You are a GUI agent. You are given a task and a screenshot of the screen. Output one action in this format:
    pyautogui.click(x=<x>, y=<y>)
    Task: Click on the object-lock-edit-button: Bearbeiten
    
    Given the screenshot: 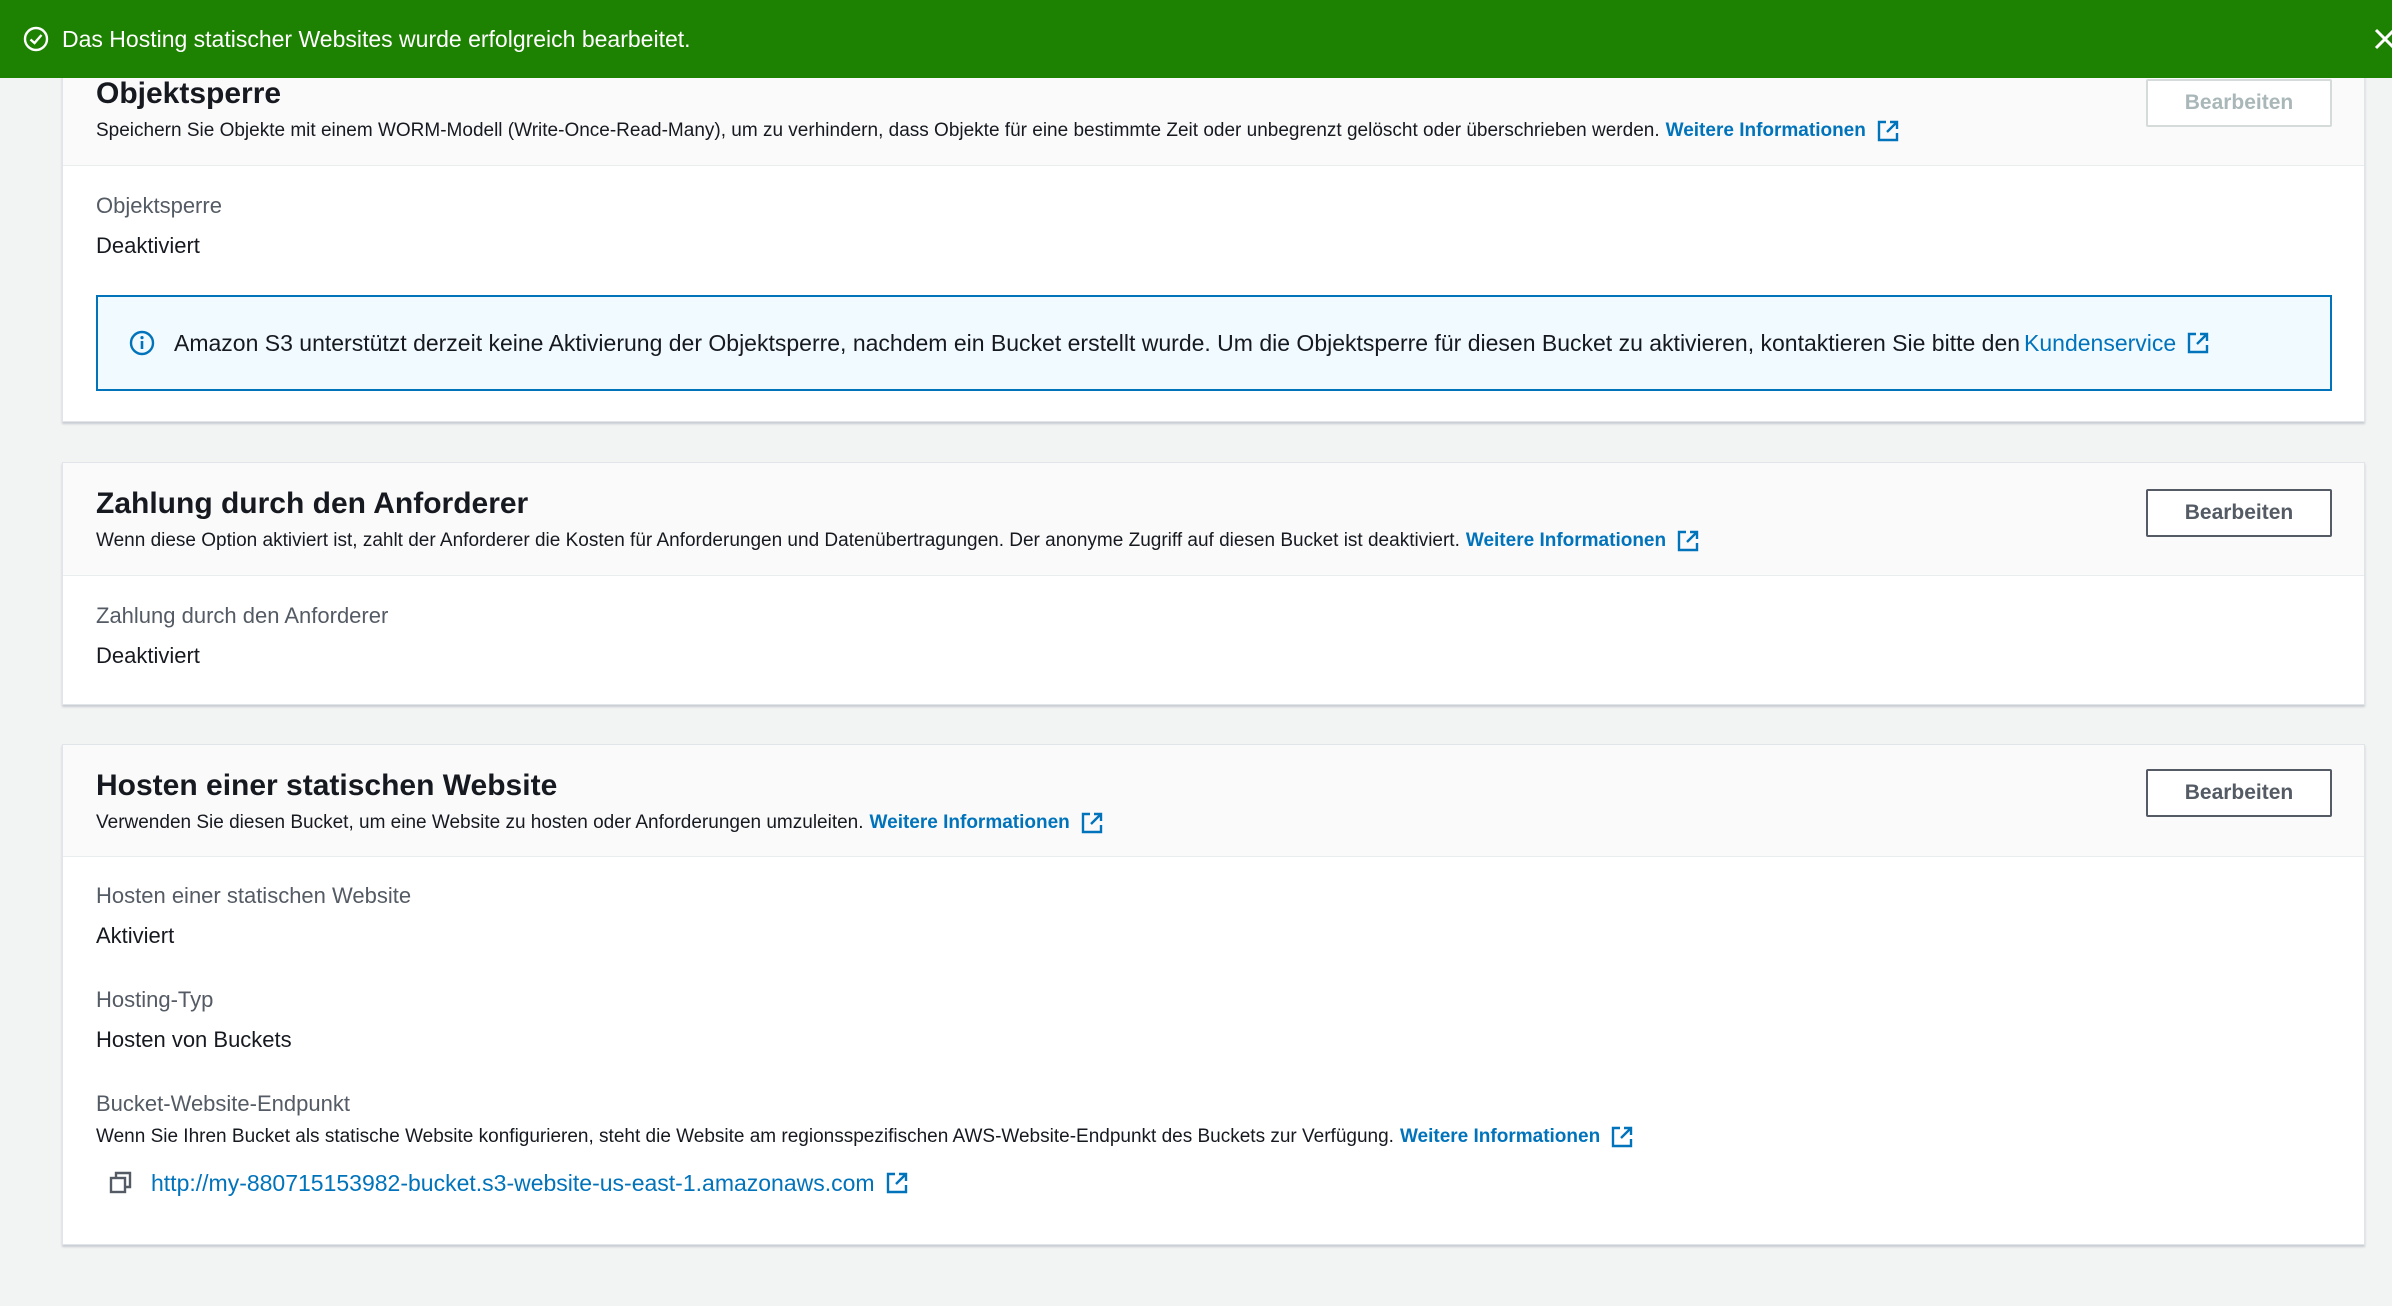 What is the action you would take?
    pyautogui.click(x=2239, y=103)
    